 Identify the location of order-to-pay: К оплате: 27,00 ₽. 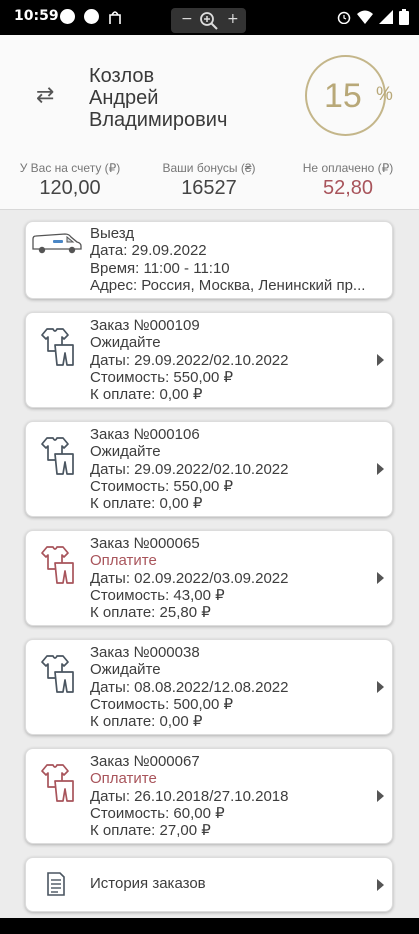
(150, 831).